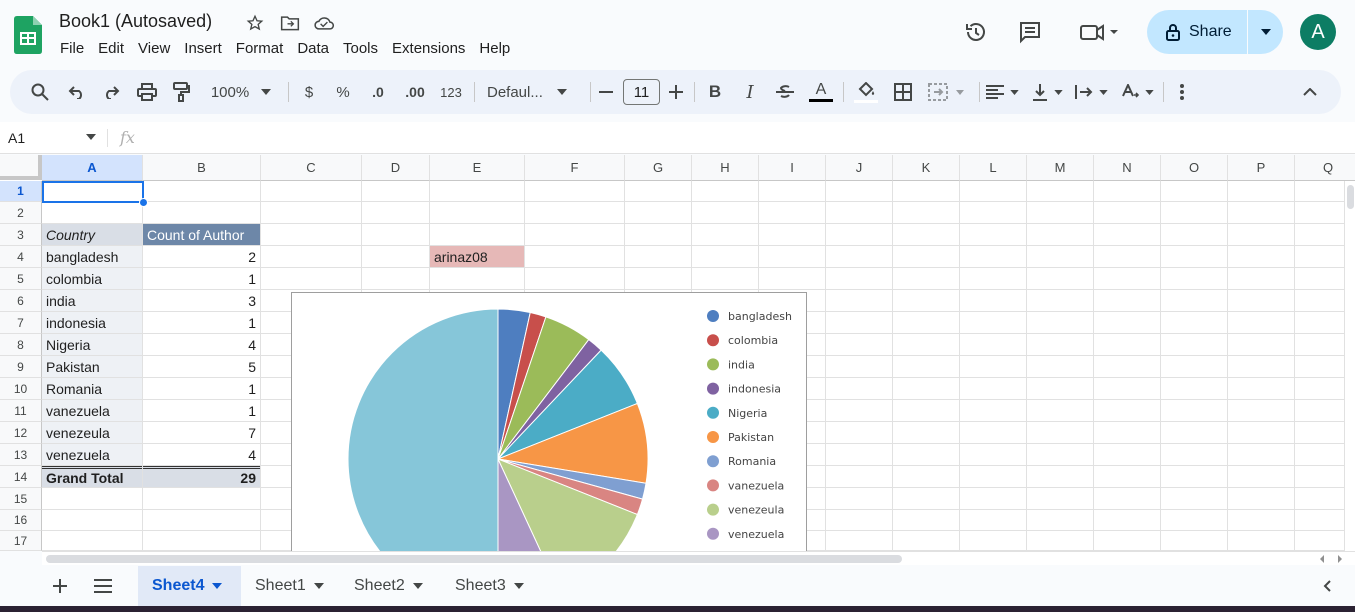  Describe the element at coordinates (606, 92) in the screenshot. I see `decrease-font-size-icon` at that location.